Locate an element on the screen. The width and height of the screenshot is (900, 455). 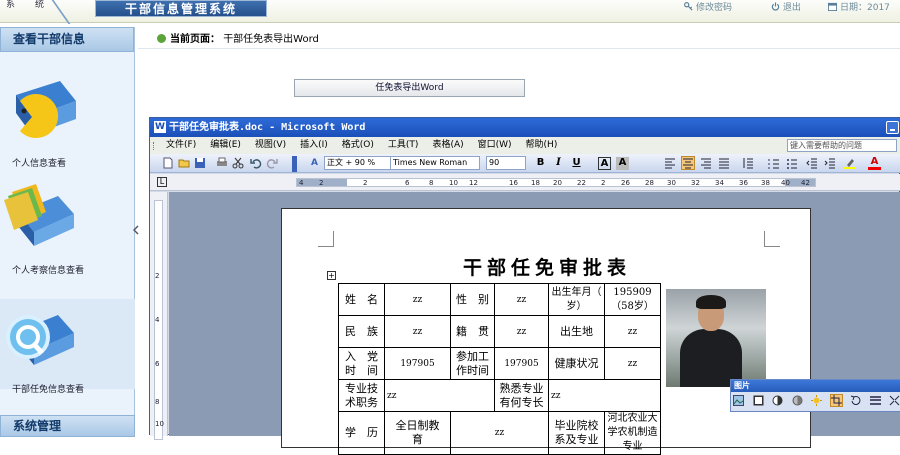
grip-icon is located at coordinates (154, 146).